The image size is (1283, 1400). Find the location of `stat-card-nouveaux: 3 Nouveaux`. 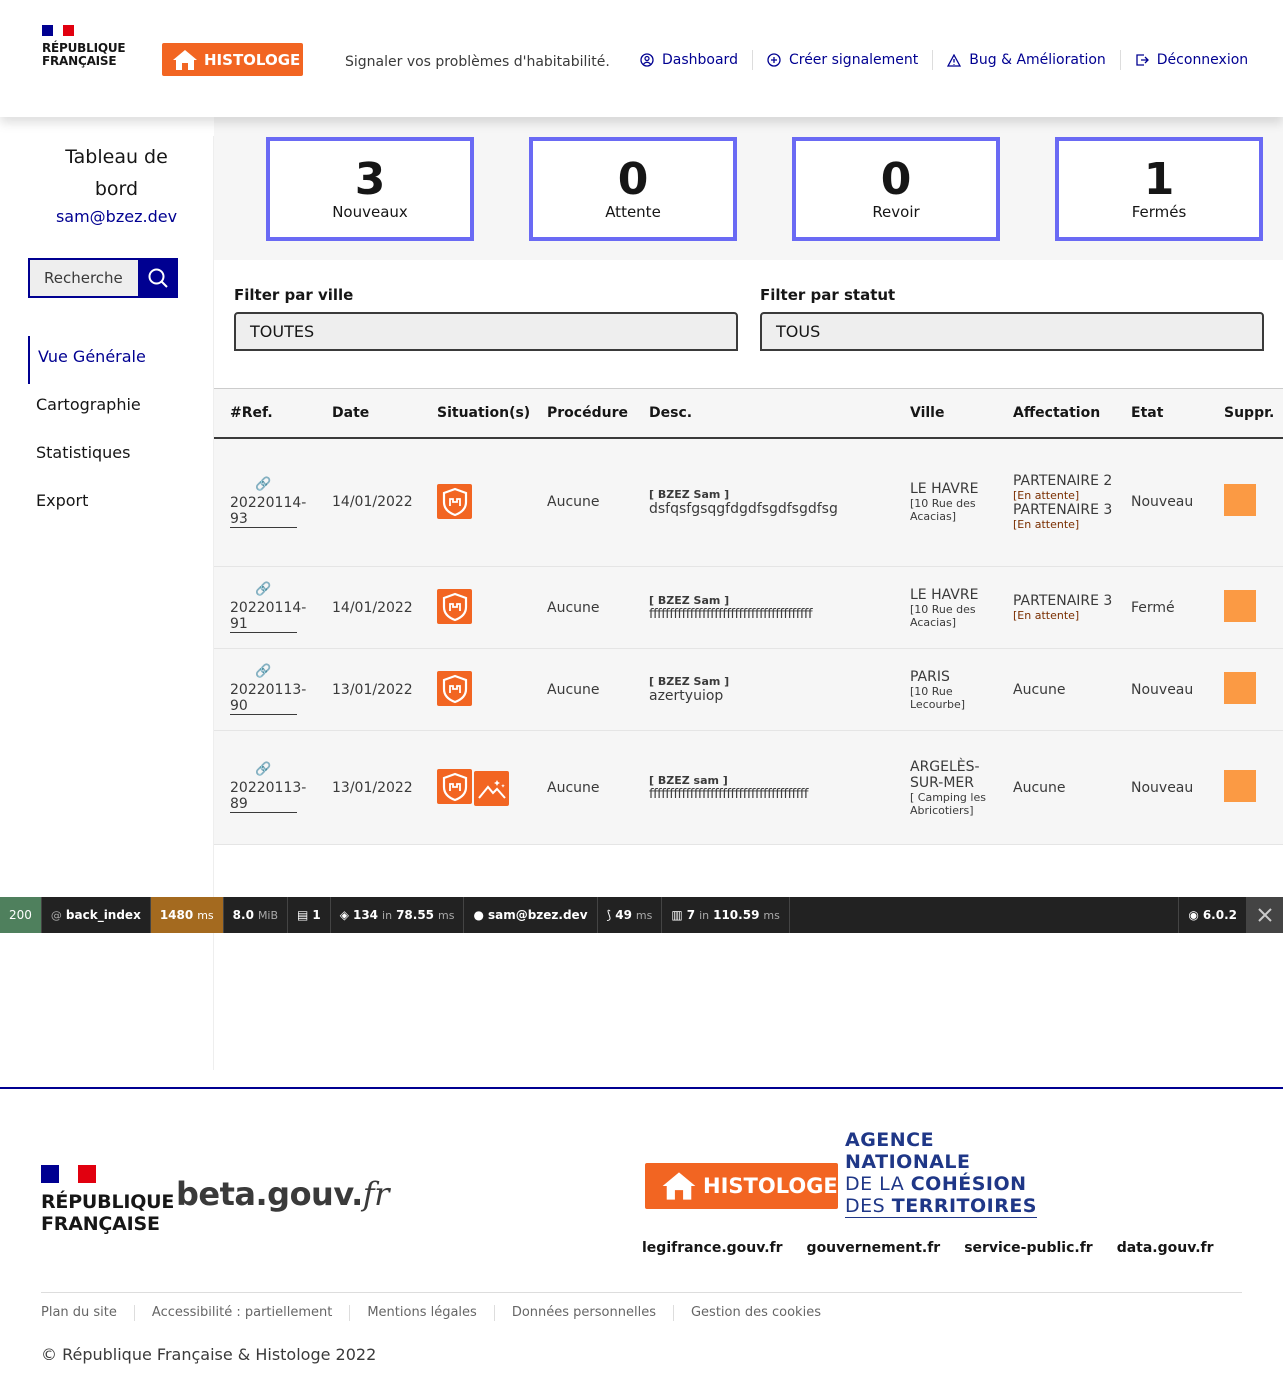

stat-card-nouveaux: 3 Nouveaux is located at coordinates (370, 189).